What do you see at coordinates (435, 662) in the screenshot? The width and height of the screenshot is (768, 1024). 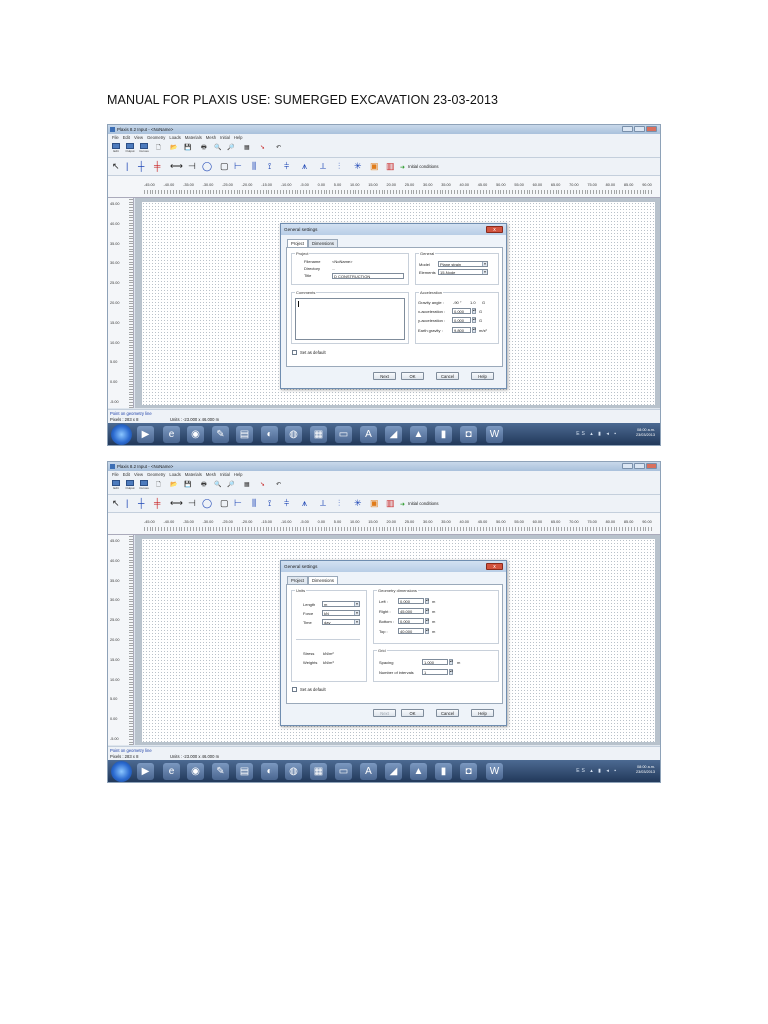 I see `spacing-input: 1.000` at bounding box center [435, 662].